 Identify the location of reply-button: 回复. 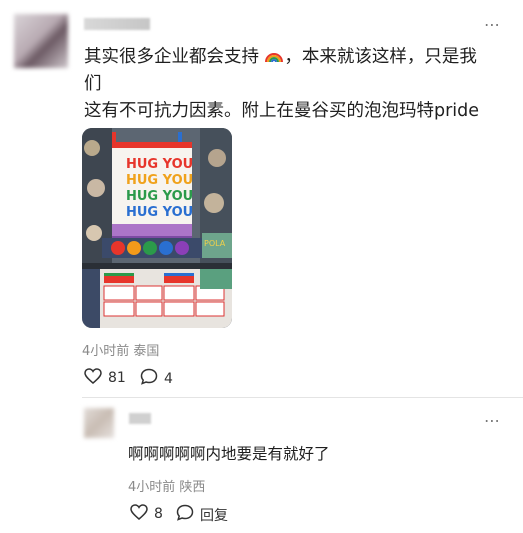
(202, 514).